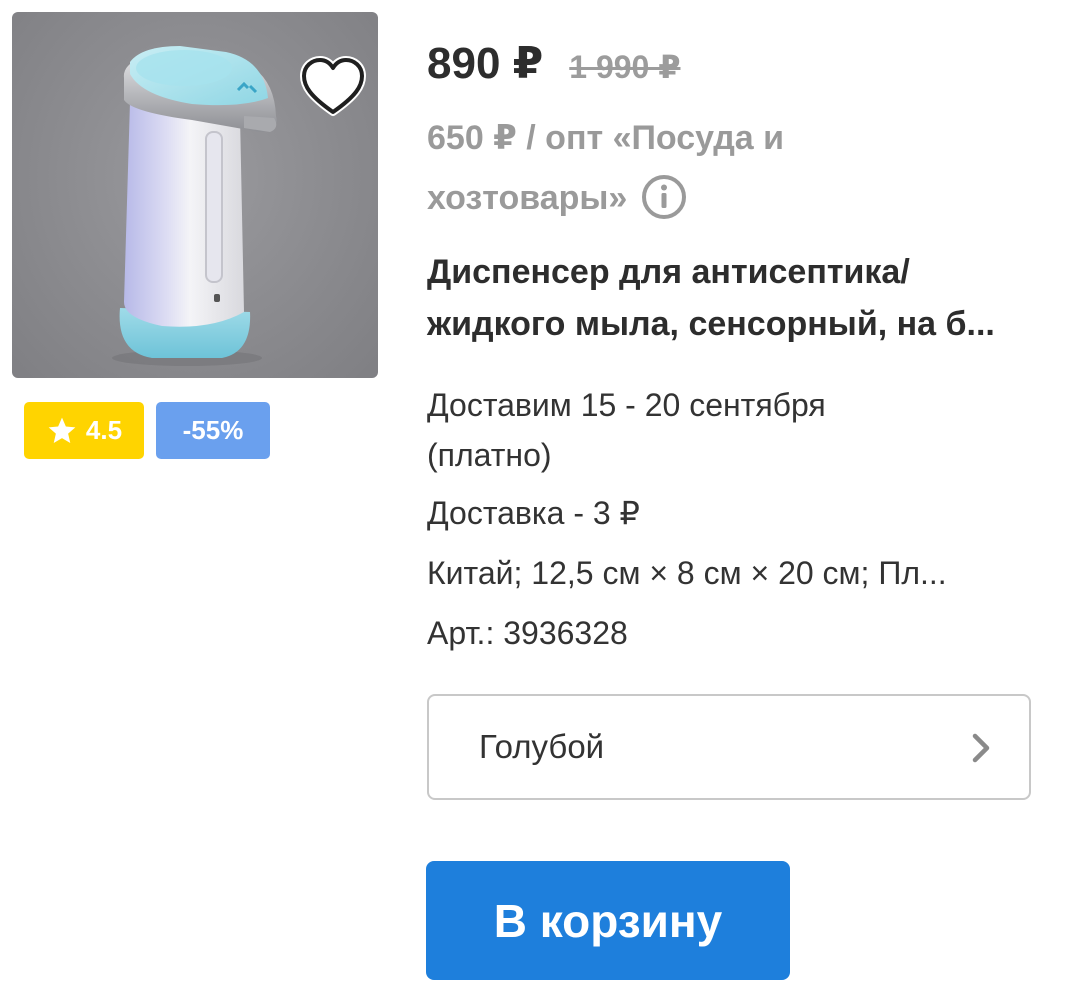  I want to click on title-line-1: Диспенсер для антисептика/, so click(668, 272).